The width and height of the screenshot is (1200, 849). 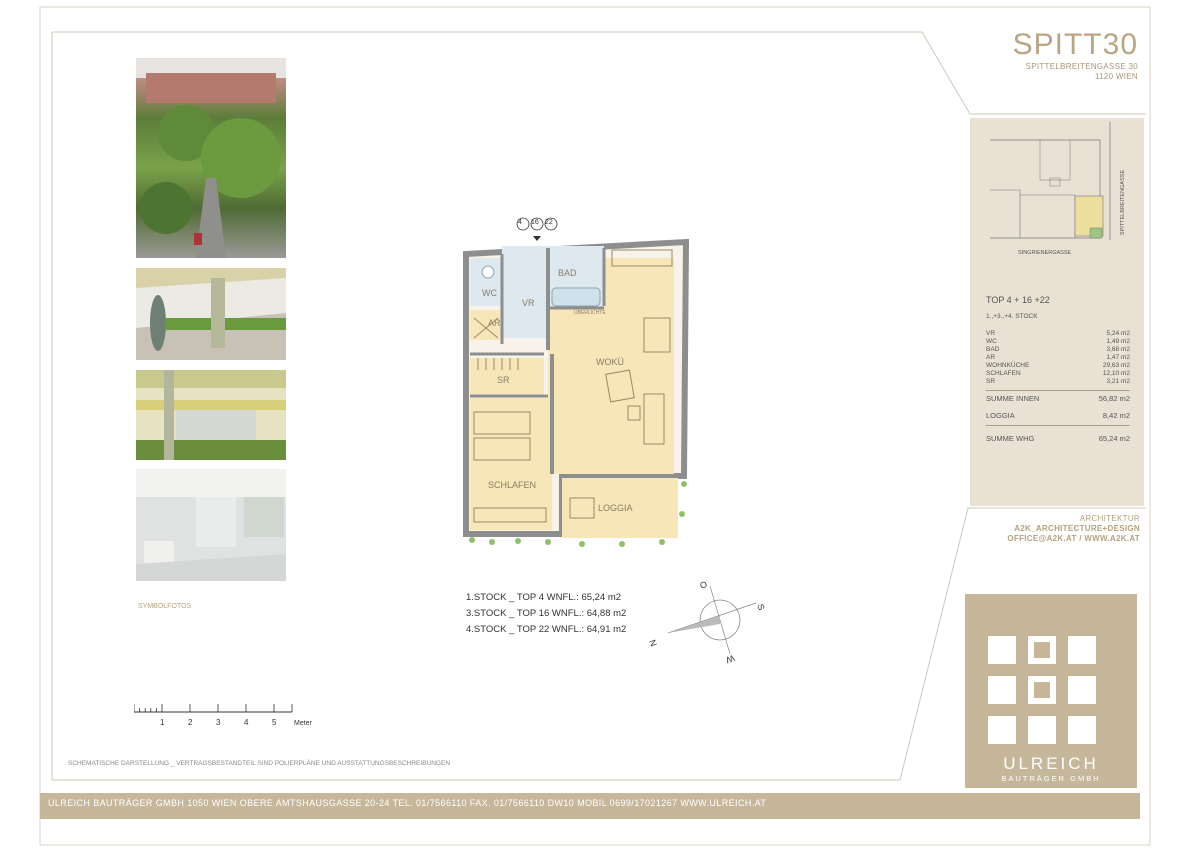 What do you see at coordinates (1058, 349) in the screenshot?
I see `area-row: BAD 3,68 m2` at bounding box center [1058, 349].